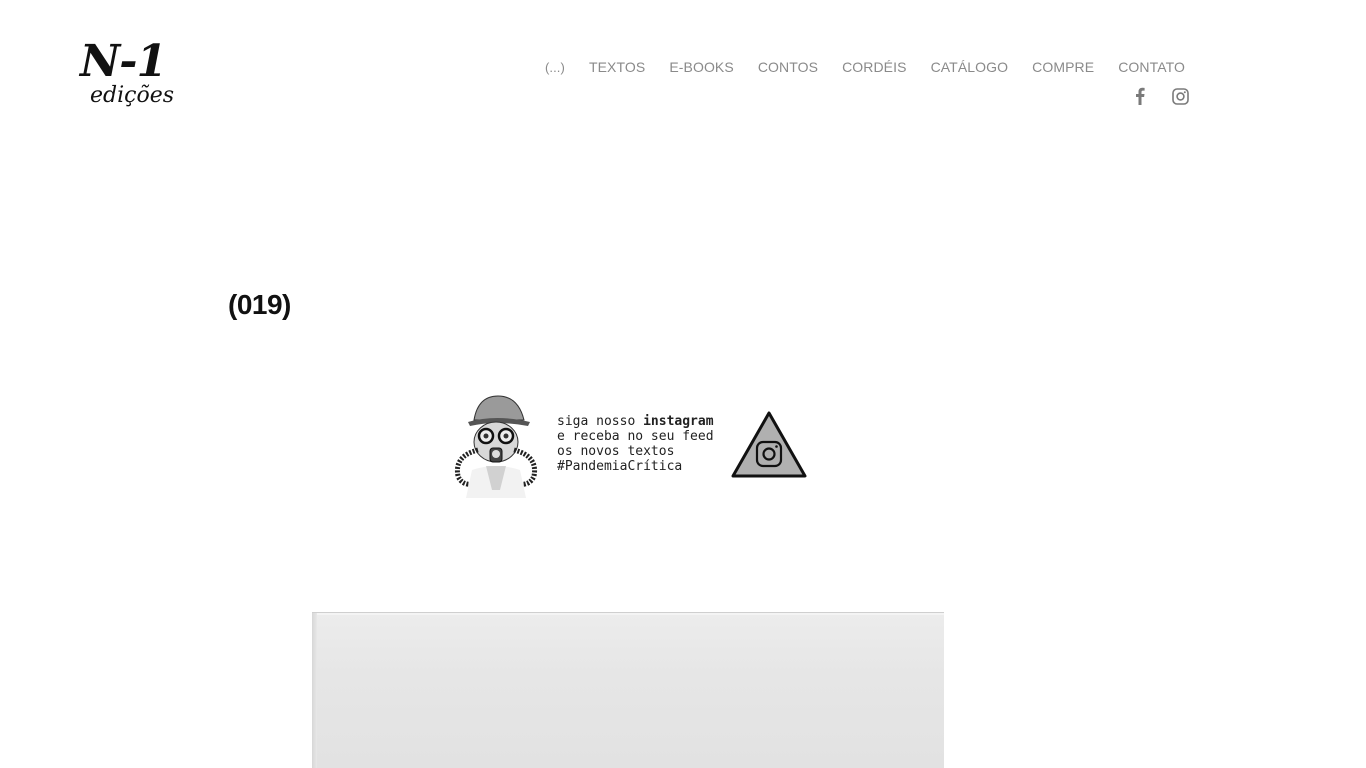  I want to click on instagram-triangle-icon, so click(769, 444).